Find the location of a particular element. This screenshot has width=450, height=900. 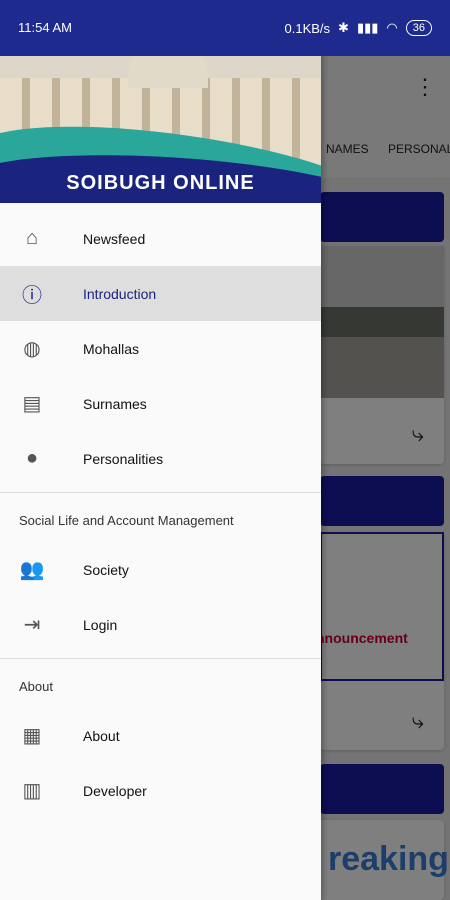

menu-item-introduction: ⓘ Introduction is located at coordinates (160, 293).